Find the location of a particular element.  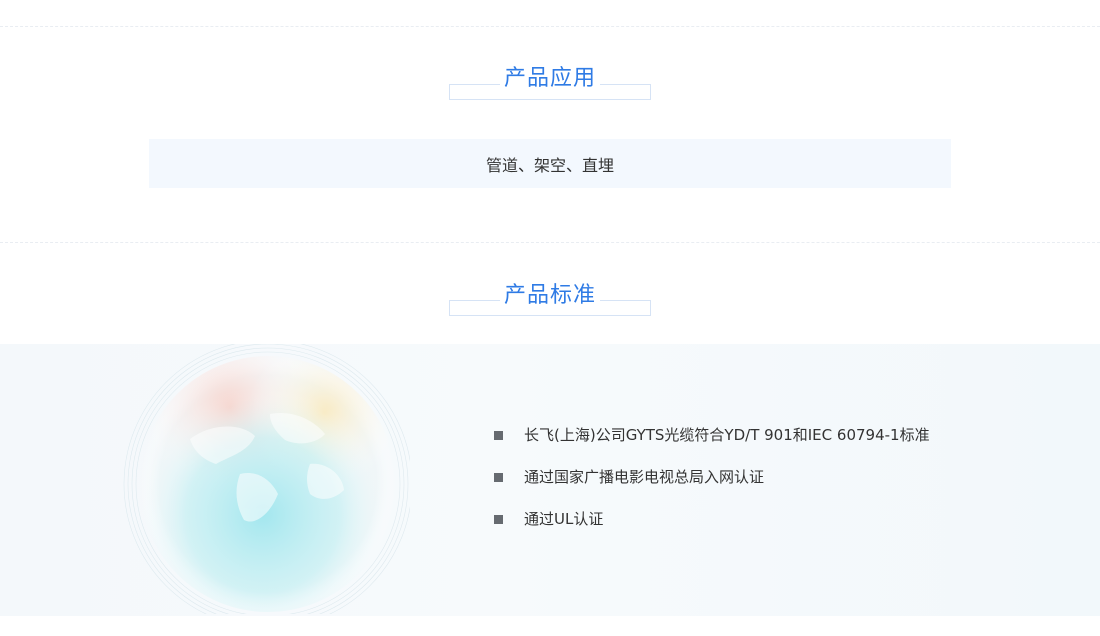

application-content: 管道、架空、直埋 is located at coordinates (549, 165).